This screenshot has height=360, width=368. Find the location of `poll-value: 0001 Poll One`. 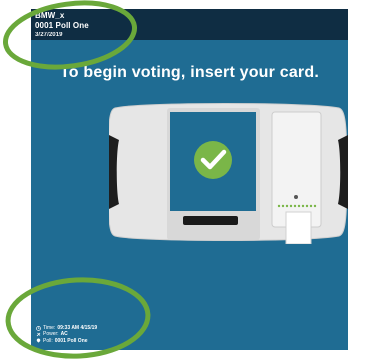

poll-value: 0001 Poll One is located at coordinates (71, 340).